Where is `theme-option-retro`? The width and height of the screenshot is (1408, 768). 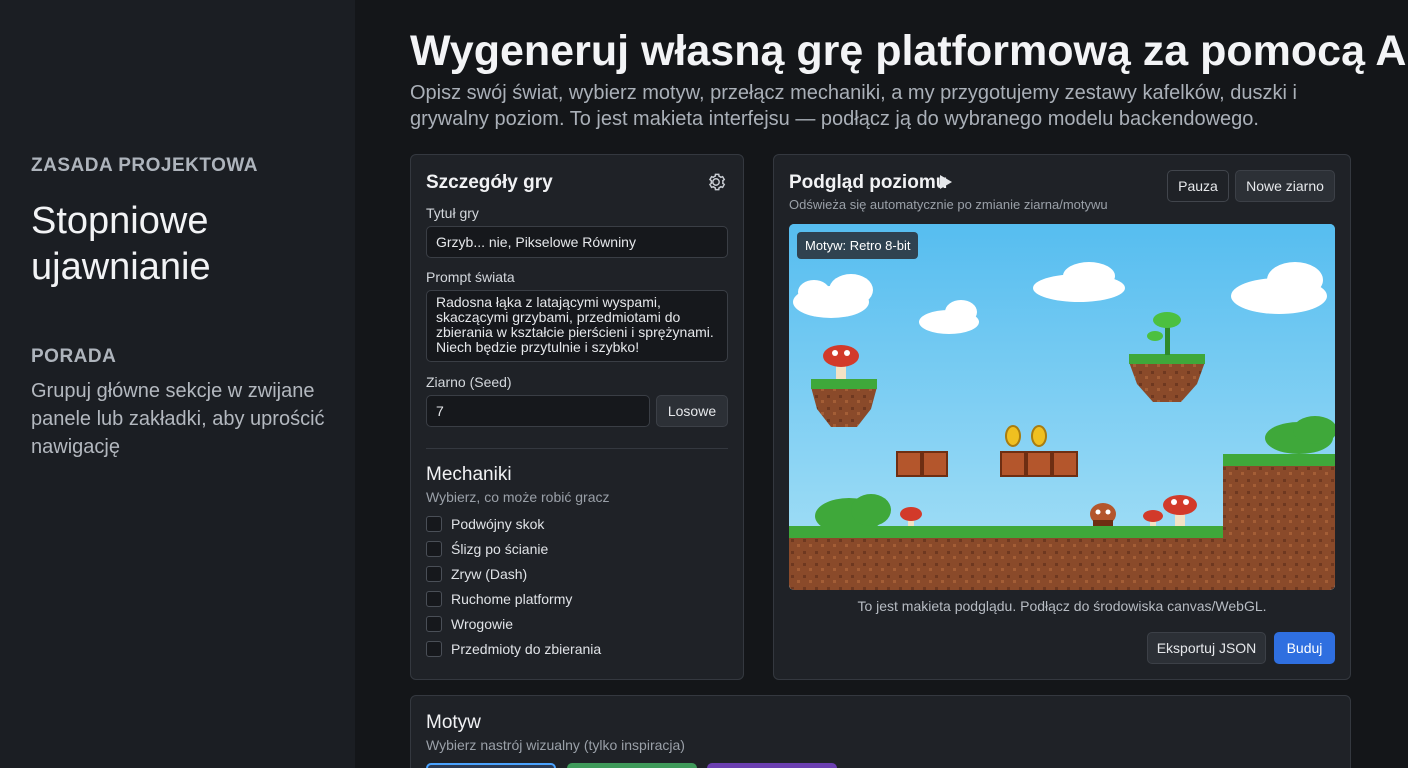 theme-option-retro is located at coordinates (491, 765).